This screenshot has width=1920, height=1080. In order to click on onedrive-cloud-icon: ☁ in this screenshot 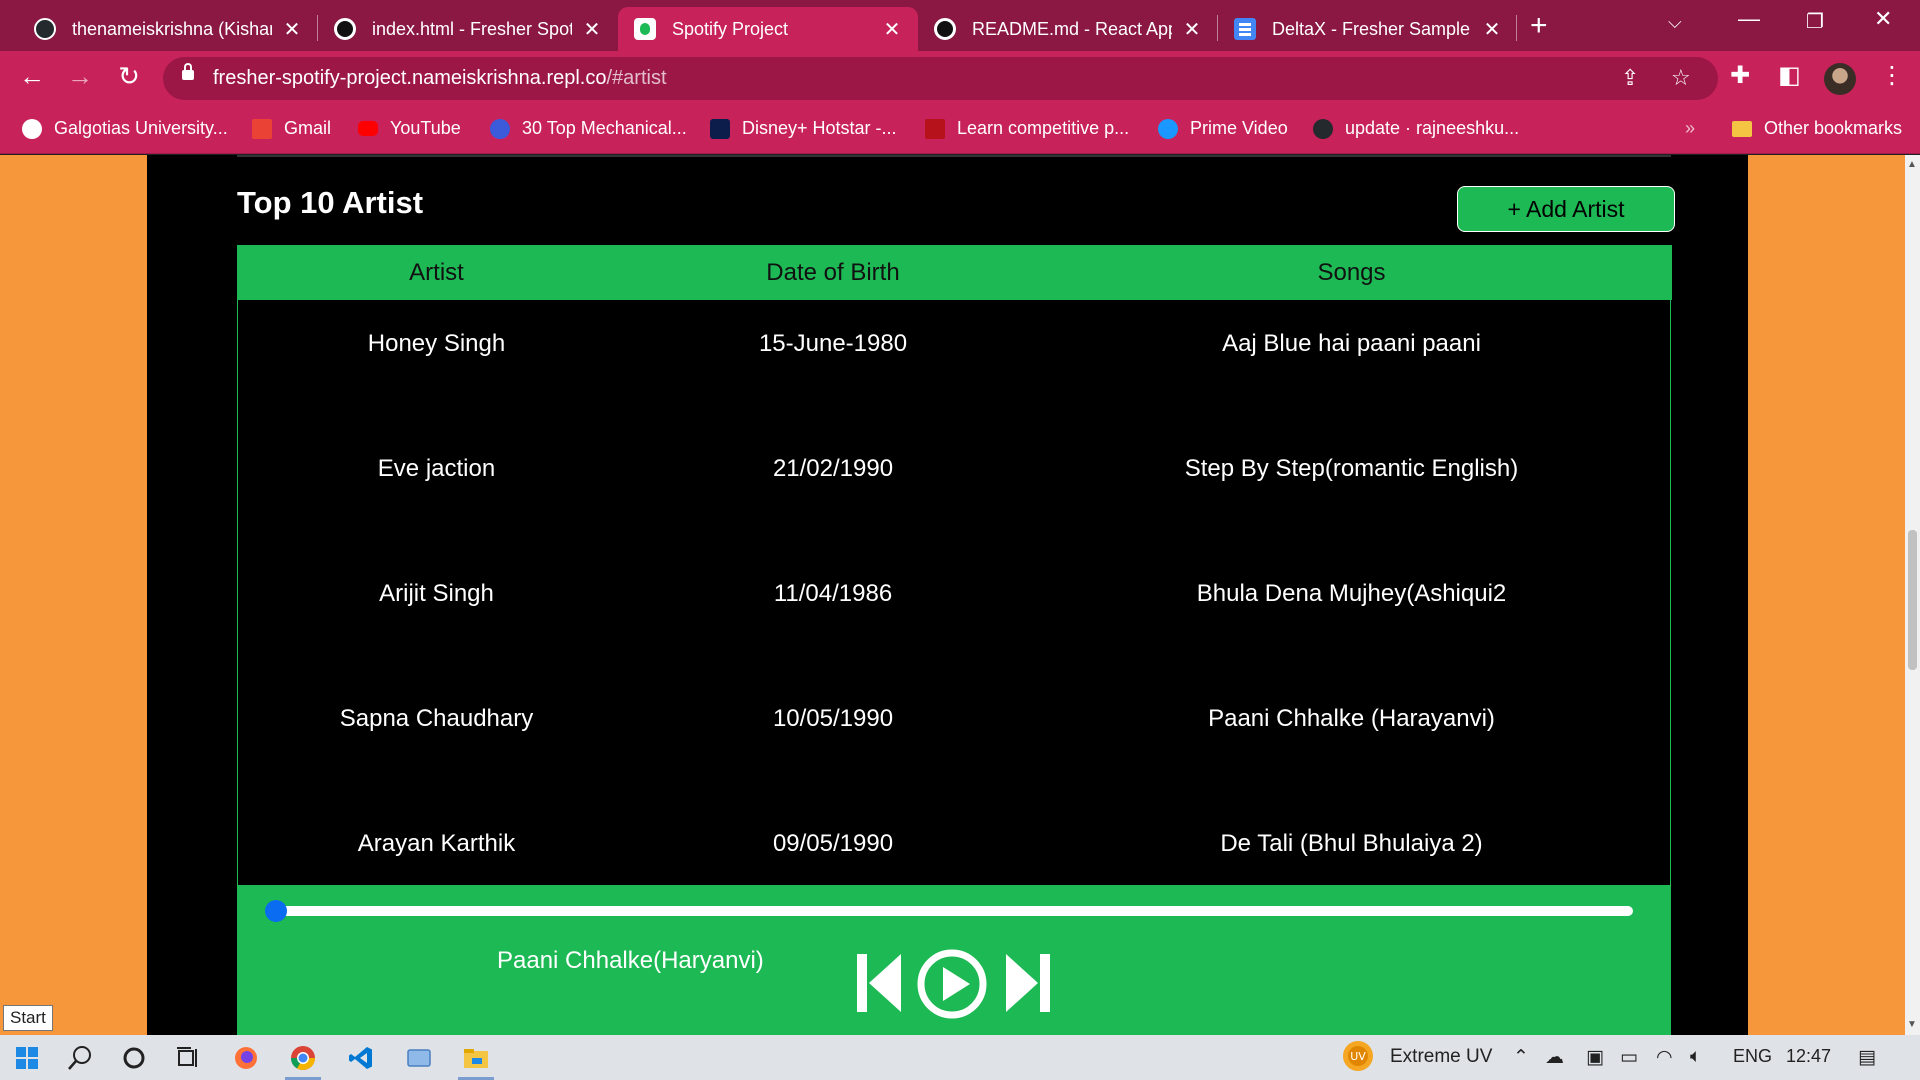, I will do `click(1554, 1057)`.